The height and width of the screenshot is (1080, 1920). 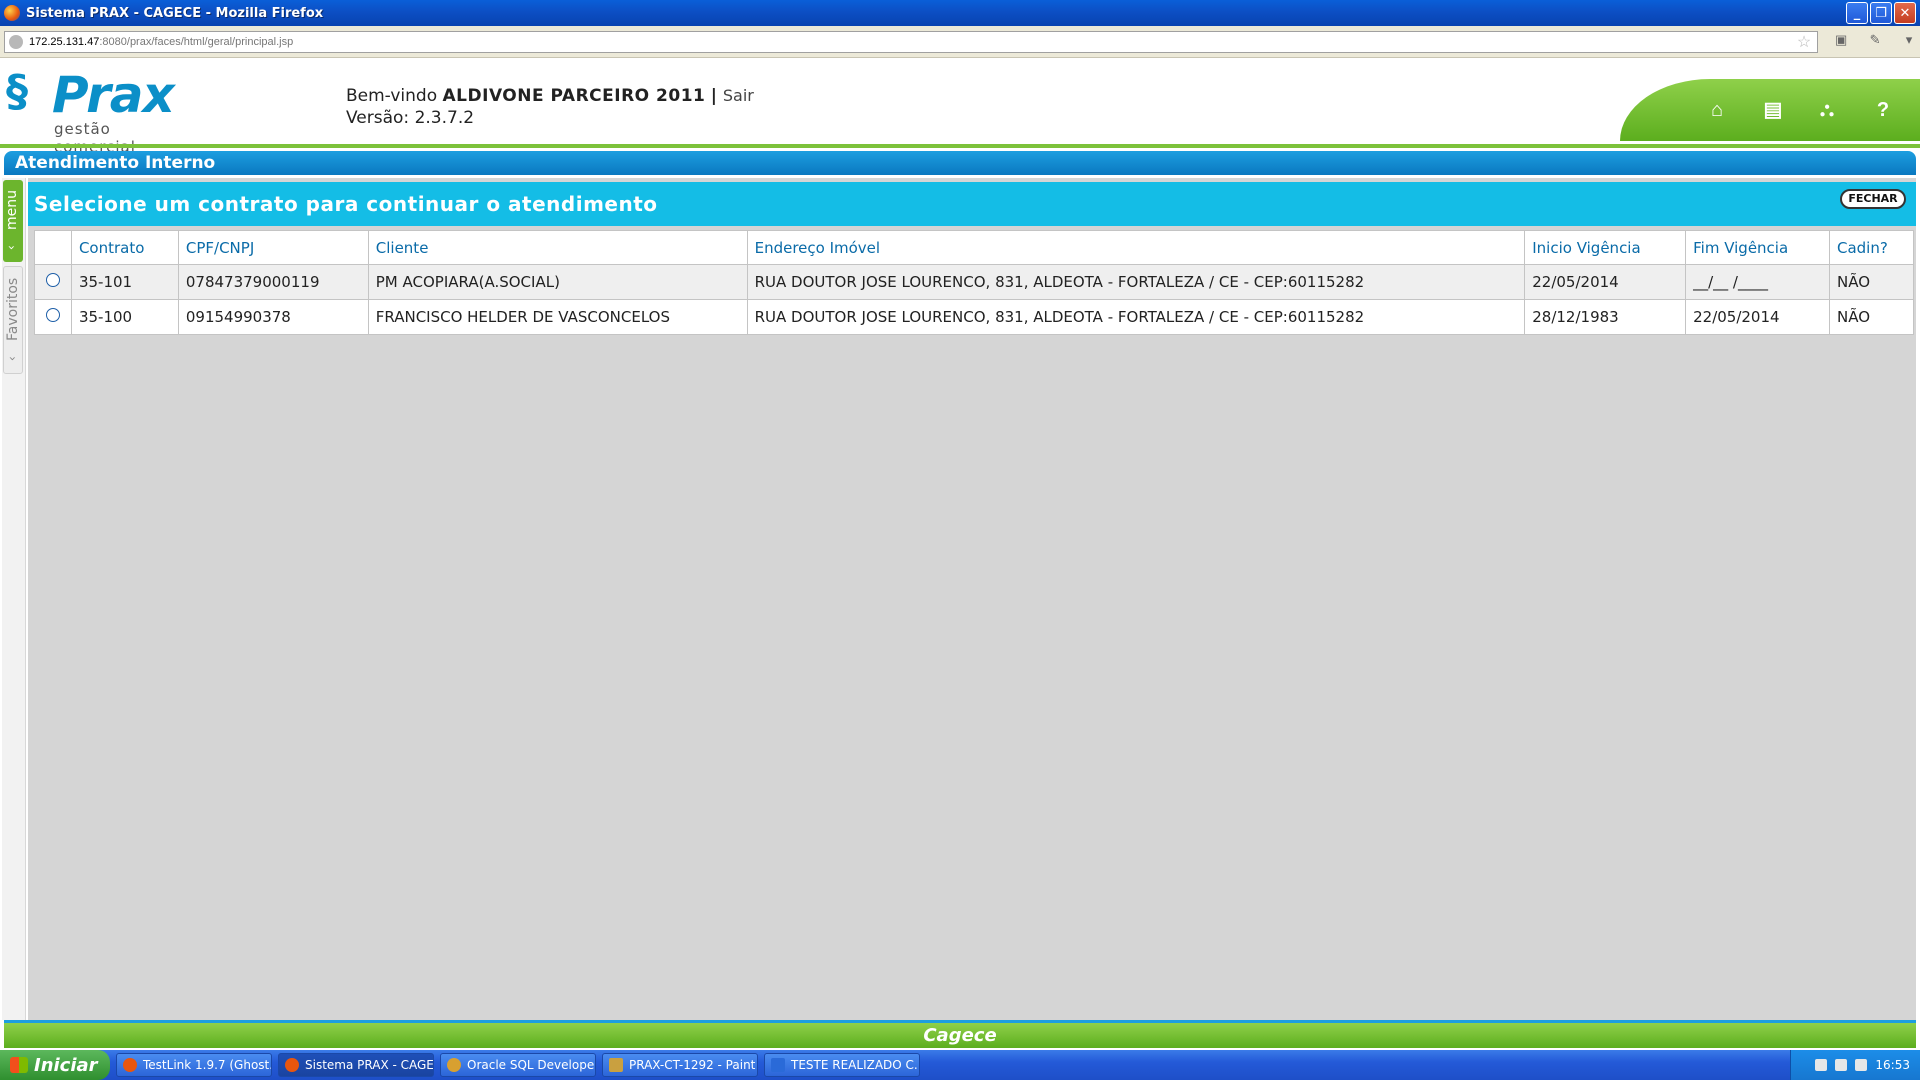 What do you see at coordinates (66, 1065) in the screenshot?
I see `start-label: Iniciar` at bounding box center [66, 1065].